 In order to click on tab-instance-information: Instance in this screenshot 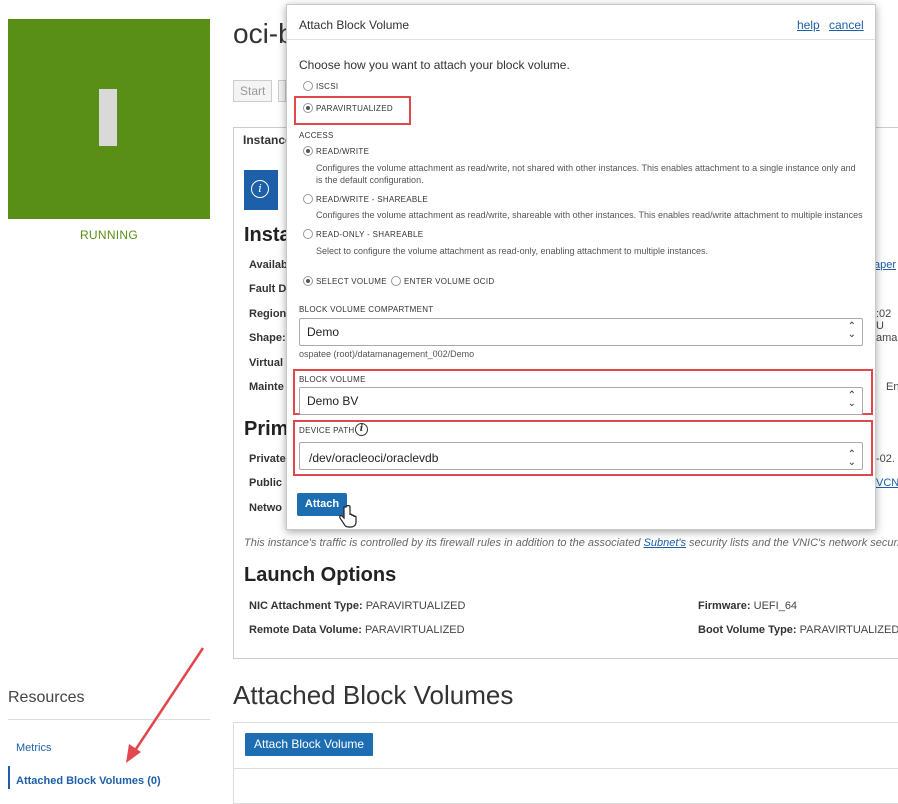, I will do `click(267, 140)`.